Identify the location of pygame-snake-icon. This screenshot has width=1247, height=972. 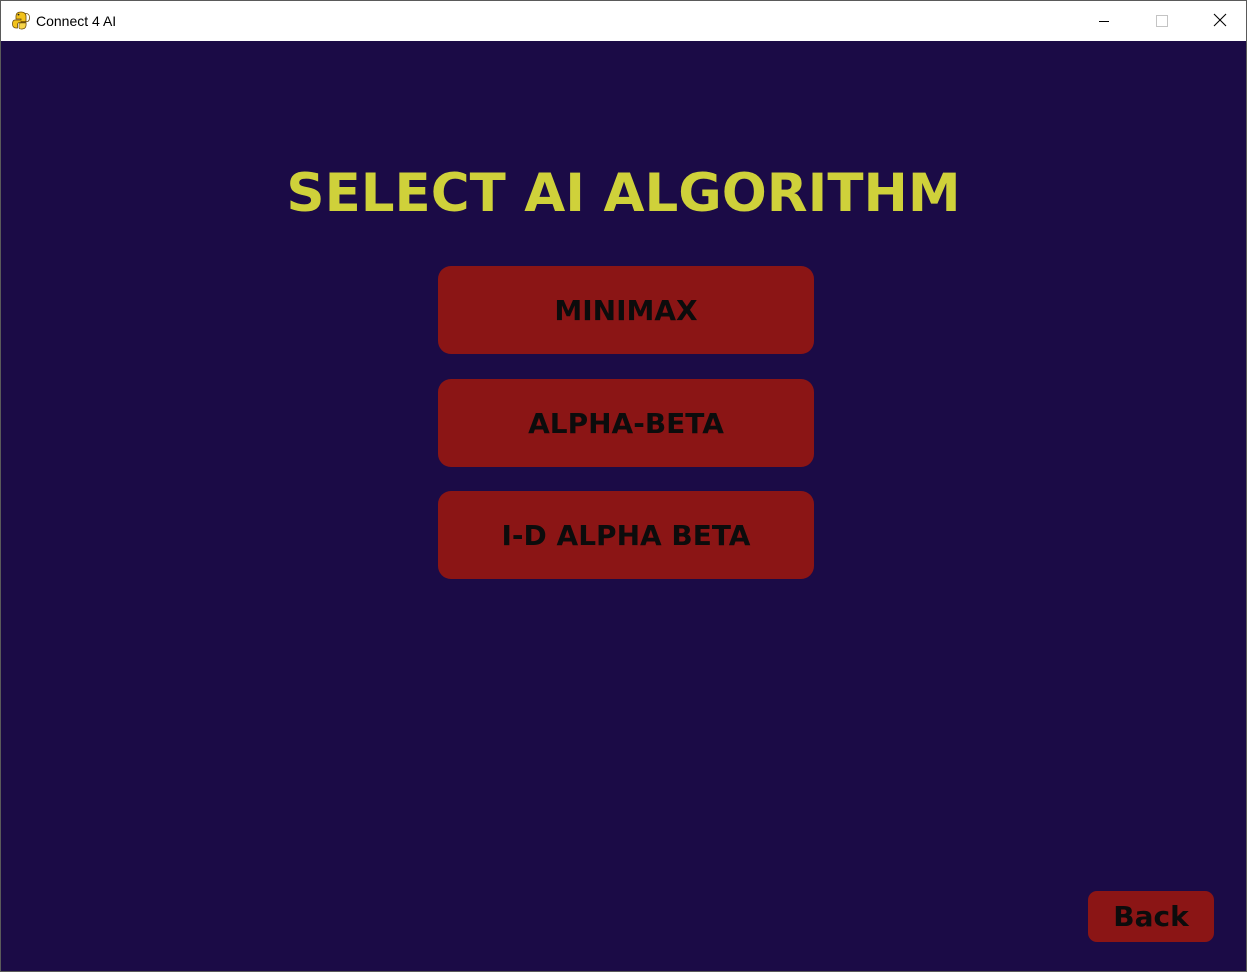
(21, 20).